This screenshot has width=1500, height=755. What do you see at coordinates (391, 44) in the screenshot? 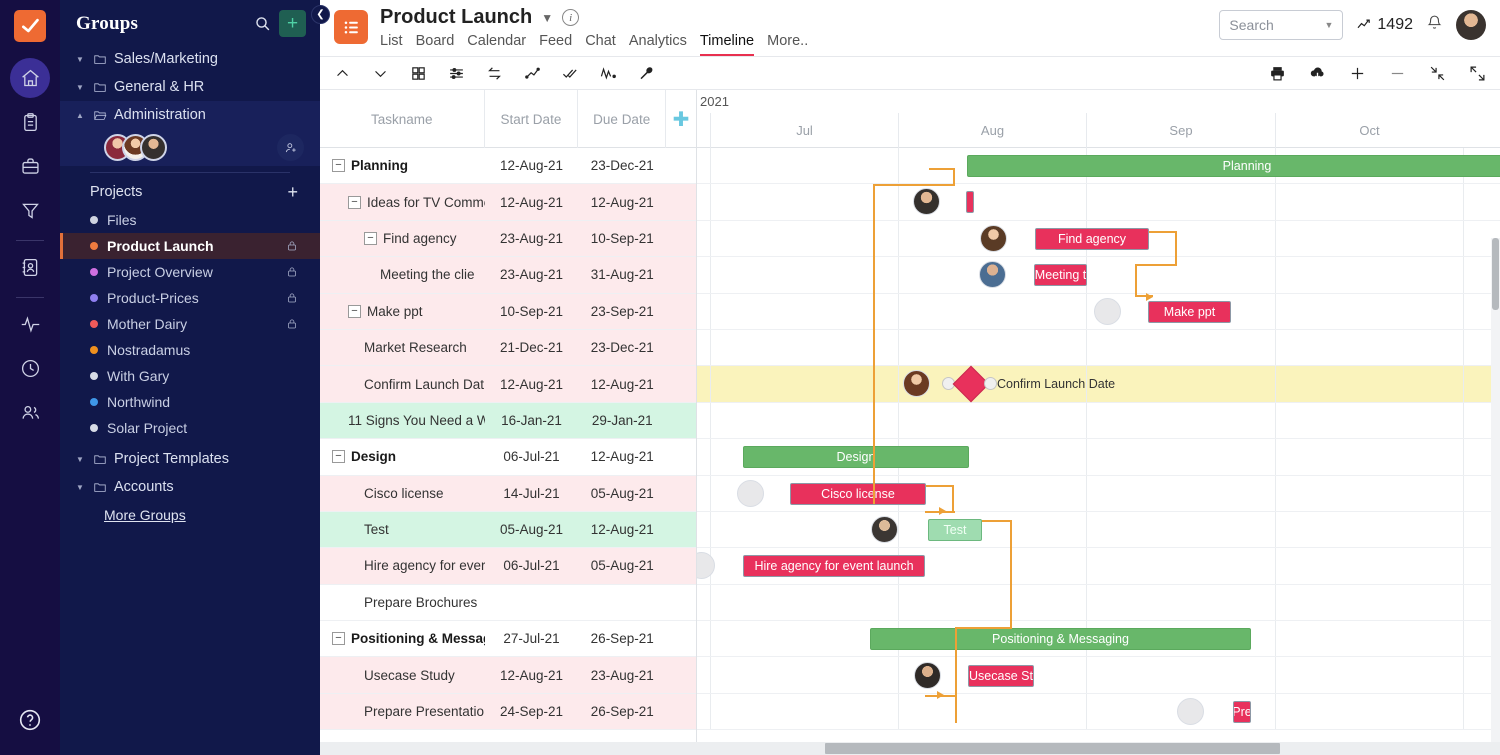
I see `tab-list: List` at bounding box center [391, 44].